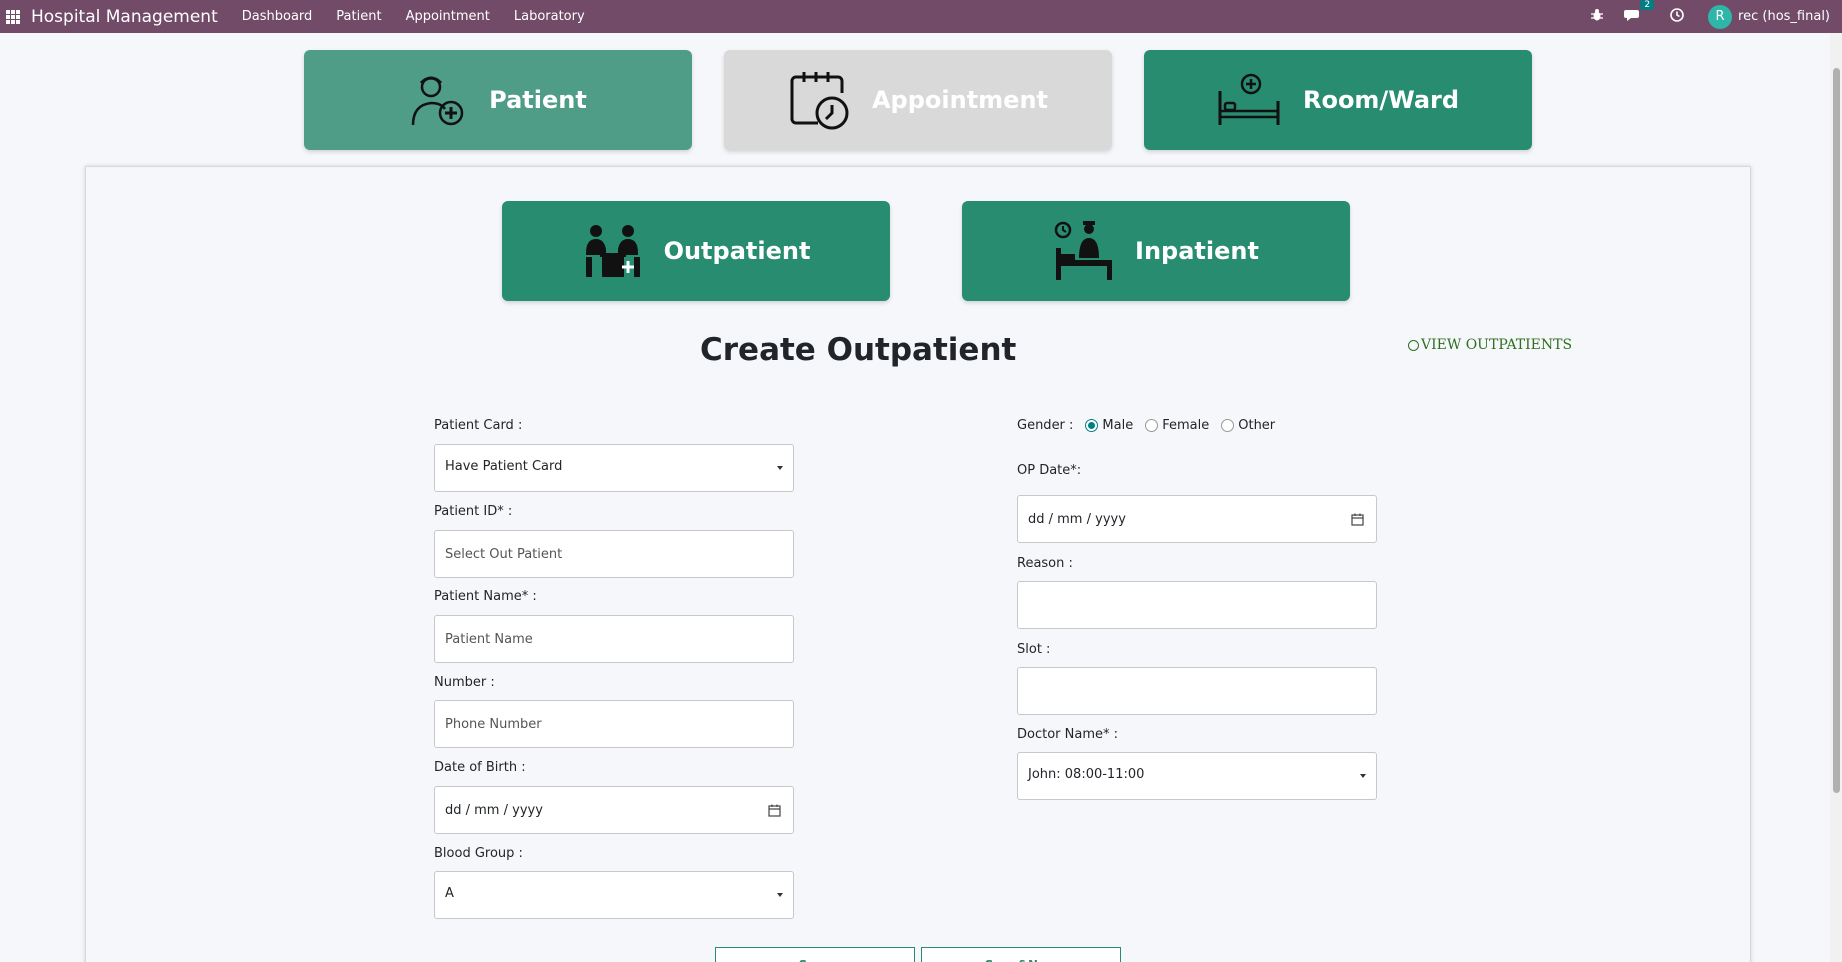 The width and height of the screenshot is (1842, 962). What do you see at coordinates (612, 251) in the screenshot?
I see `outpatient-consultation-icon` at bounding box center [612, 251].